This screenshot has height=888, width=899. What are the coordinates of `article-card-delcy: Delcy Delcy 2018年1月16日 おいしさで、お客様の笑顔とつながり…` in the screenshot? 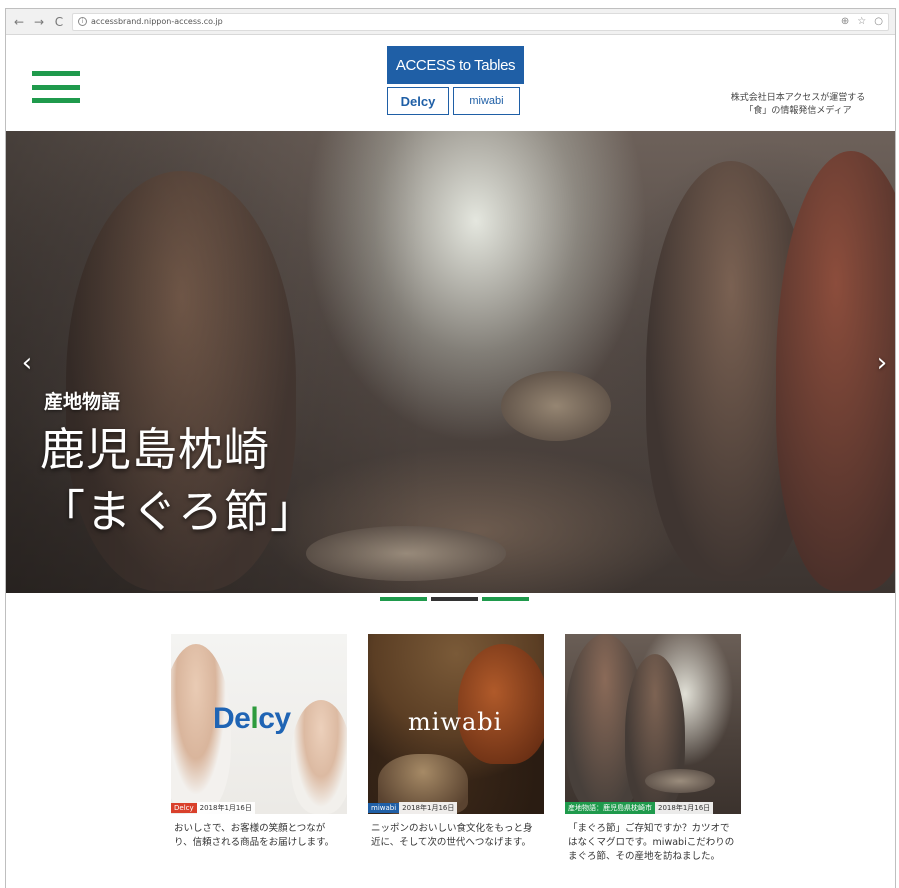 It's located at (259, 742).